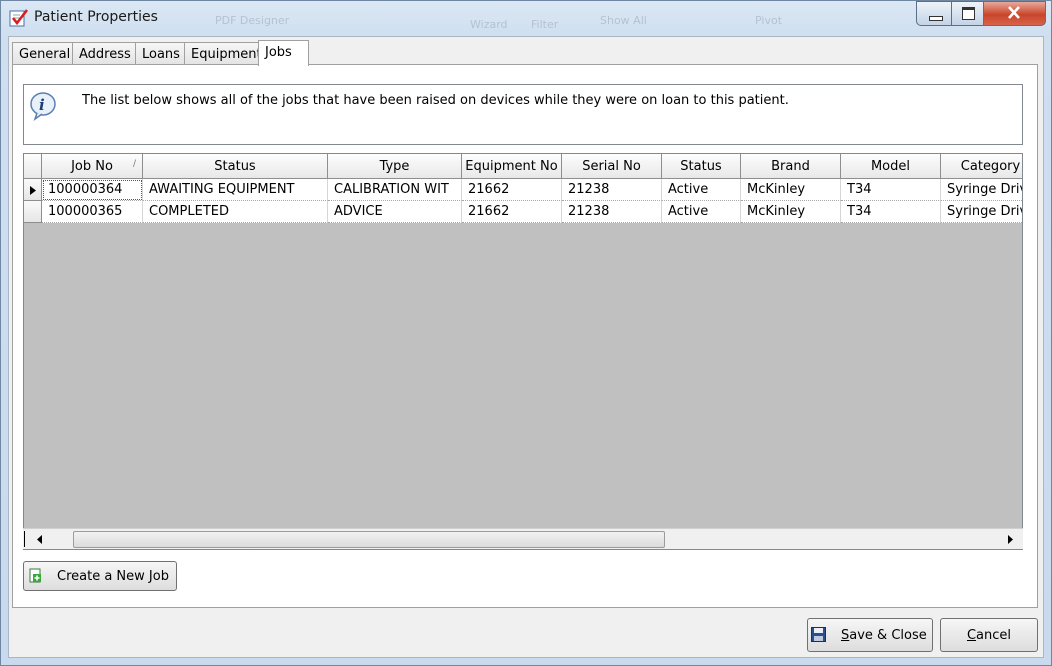 Image resolution: width=1052 pixels, height=666 pixels. What do you see at coordinates (981, 166) in the screenshot?
I see `column-header-category: Category` at bounding box center [981, 166].